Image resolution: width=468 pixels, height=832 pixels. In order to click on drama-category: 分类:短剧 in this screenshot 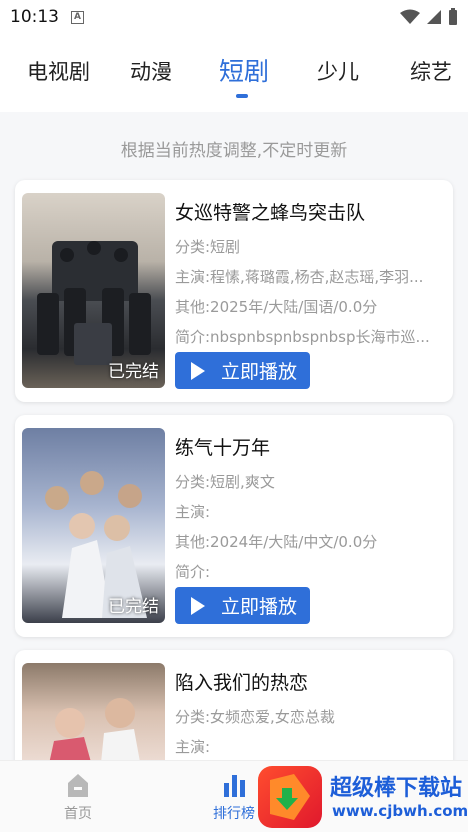, I will do `click(208, 247)`.